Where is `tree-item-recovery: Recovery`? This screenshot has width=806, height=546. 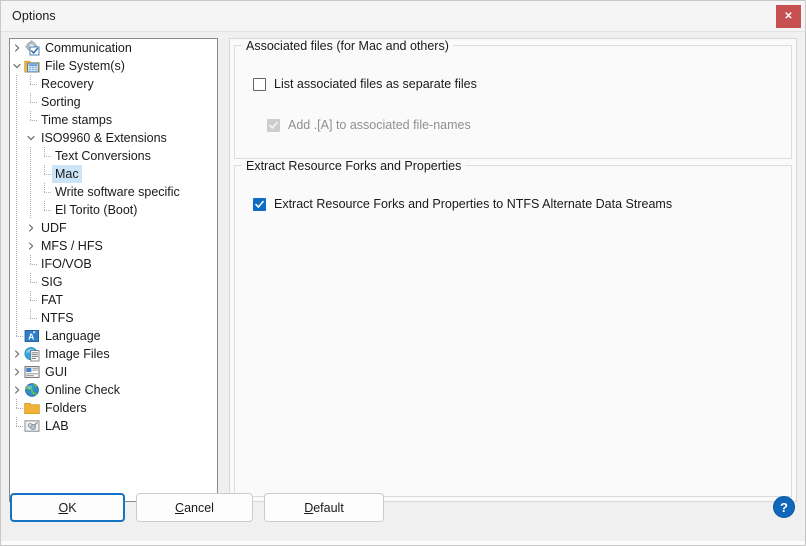 tree-item-recovery: Recovery is located at coordinates (113, 84).